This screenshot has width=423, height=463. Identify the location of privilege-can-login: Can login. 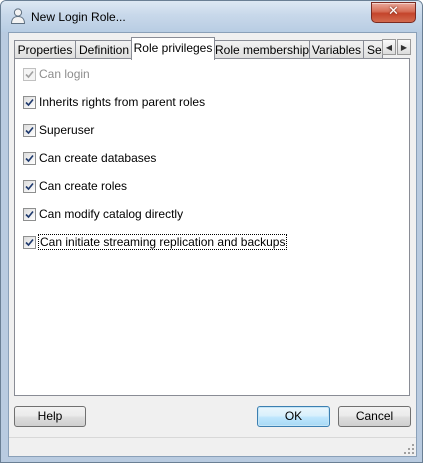
(56, 74).